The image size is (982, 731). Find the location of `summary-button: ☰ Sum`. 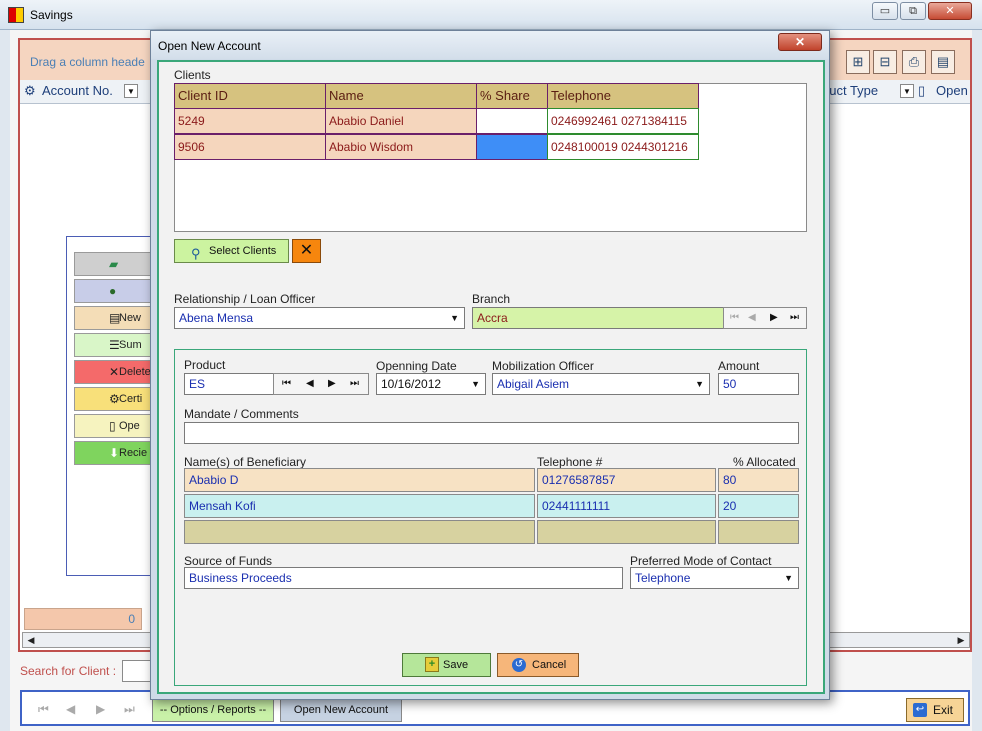

summary-button: ☰ Sum is located at coordinates (114, 345).